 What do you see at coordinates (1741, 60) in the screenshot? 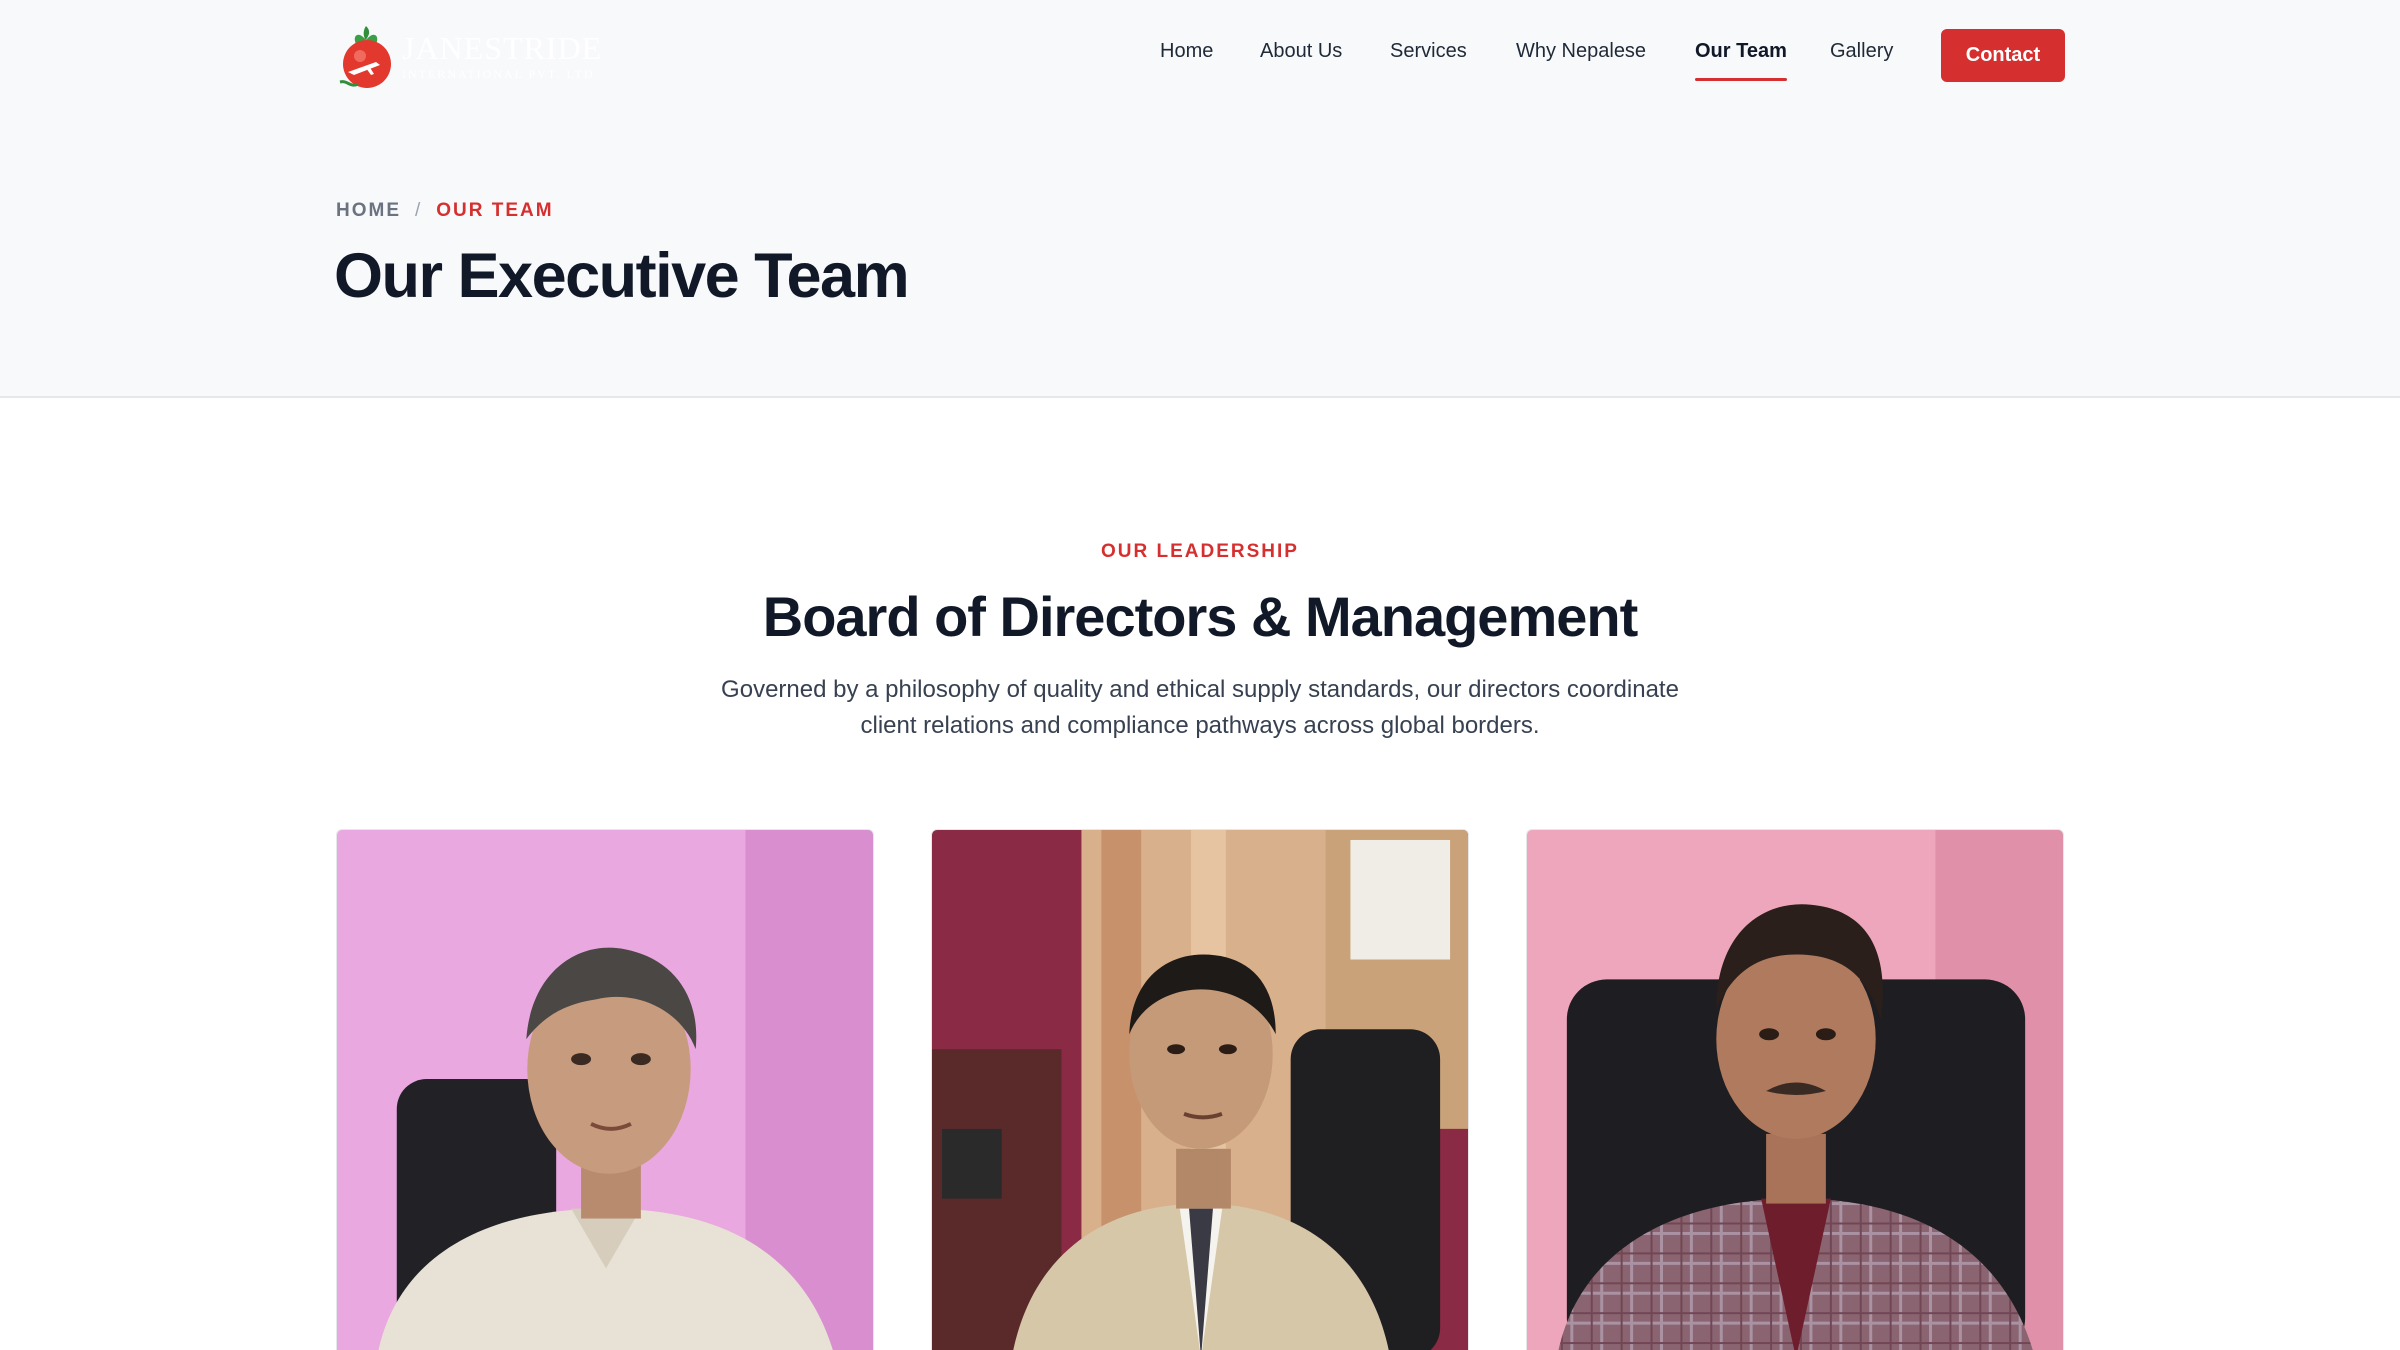
I see `nav-our-team: Our Team` at bounding box center [1741, 60].